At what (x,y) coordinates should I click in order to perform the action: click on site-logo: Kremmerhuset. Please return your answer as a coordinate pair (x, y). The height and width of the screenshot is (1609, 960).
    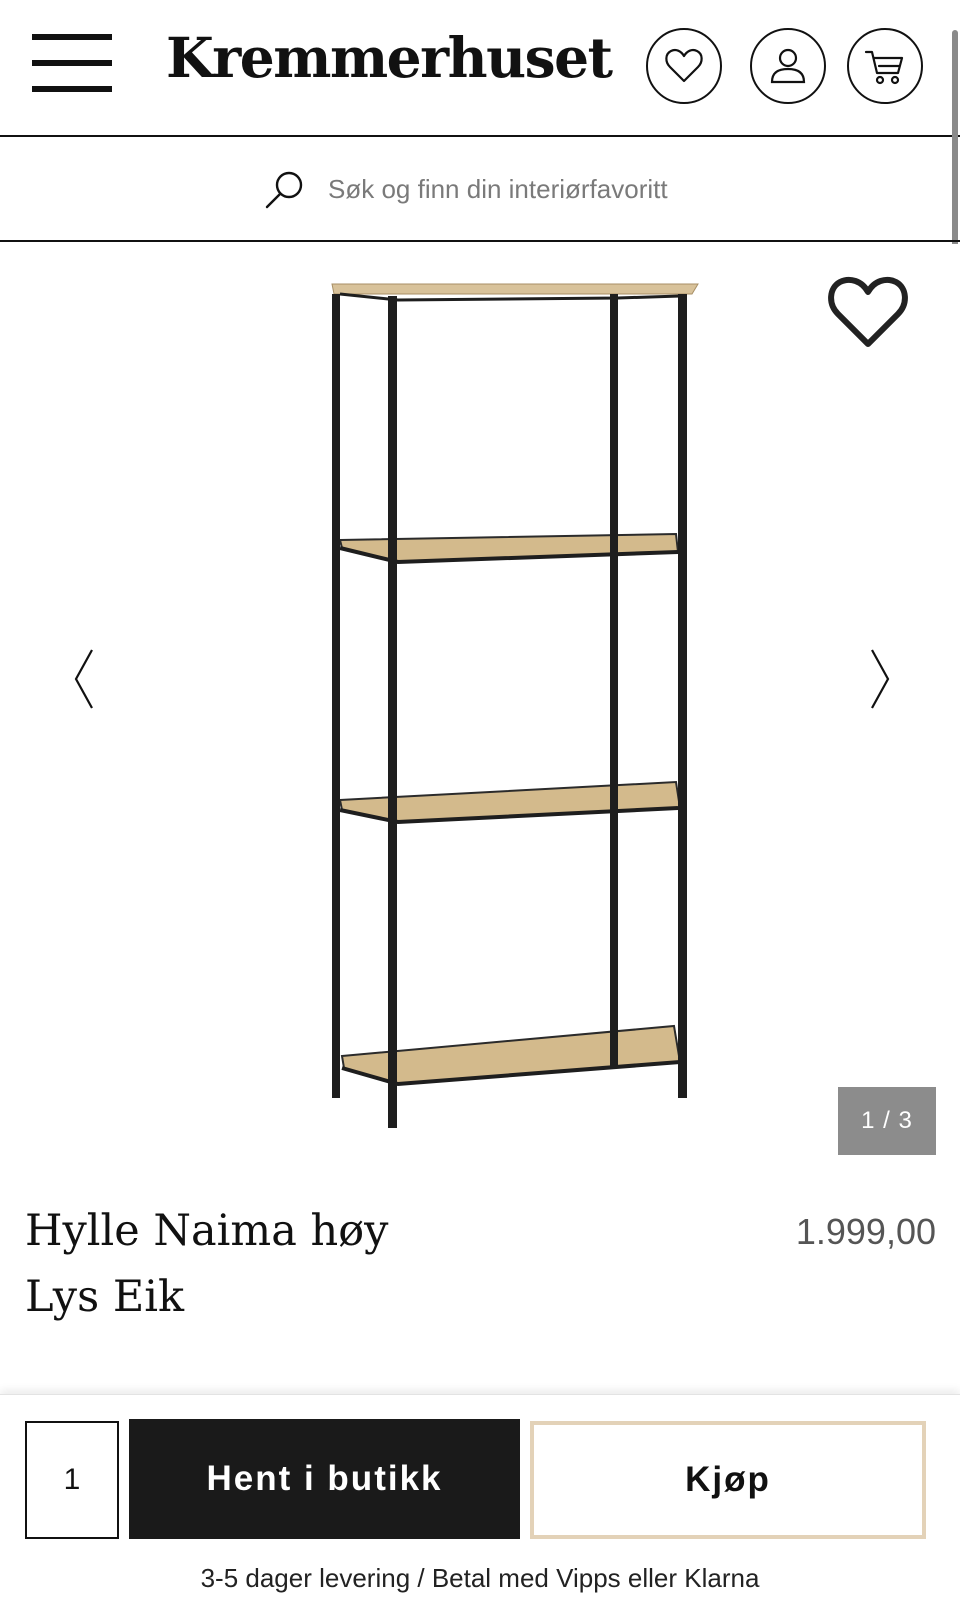
    Looking at the image, I should click on (389, 57).